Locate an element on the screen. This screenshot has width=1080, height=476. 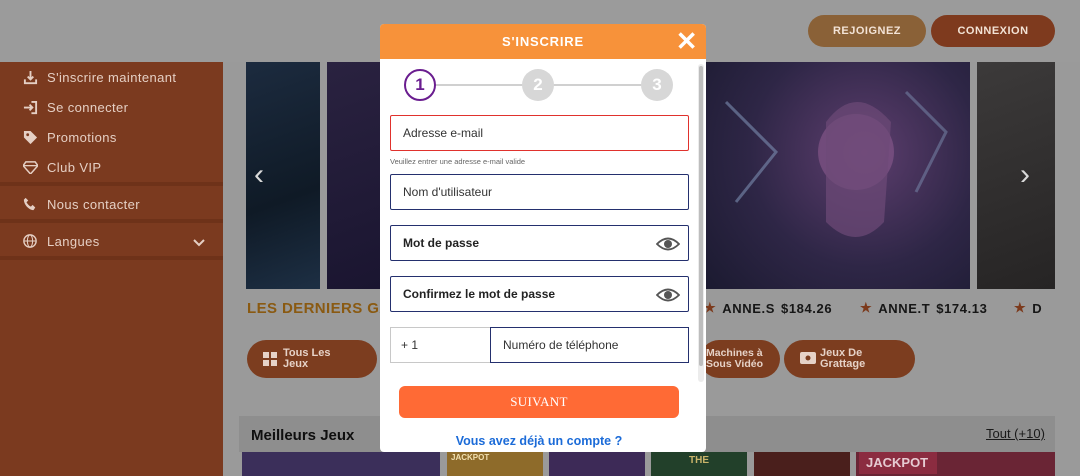
sidebar-item-label: Club VIP is located at coordinates (74, 167).